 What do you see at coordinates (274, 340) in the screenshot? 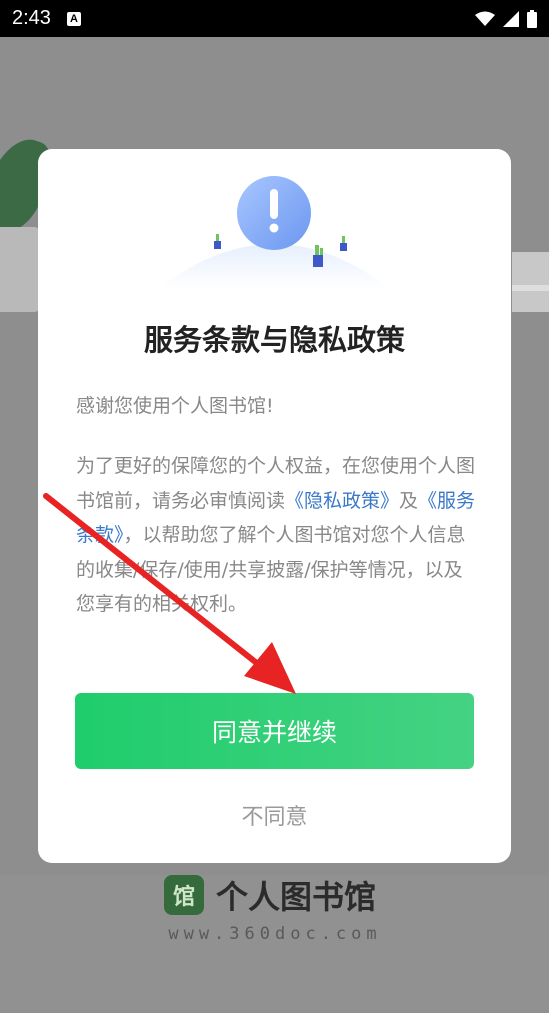
I see `dialog-title: 服务条款与隐私政策` at bounding box center [274, 340].